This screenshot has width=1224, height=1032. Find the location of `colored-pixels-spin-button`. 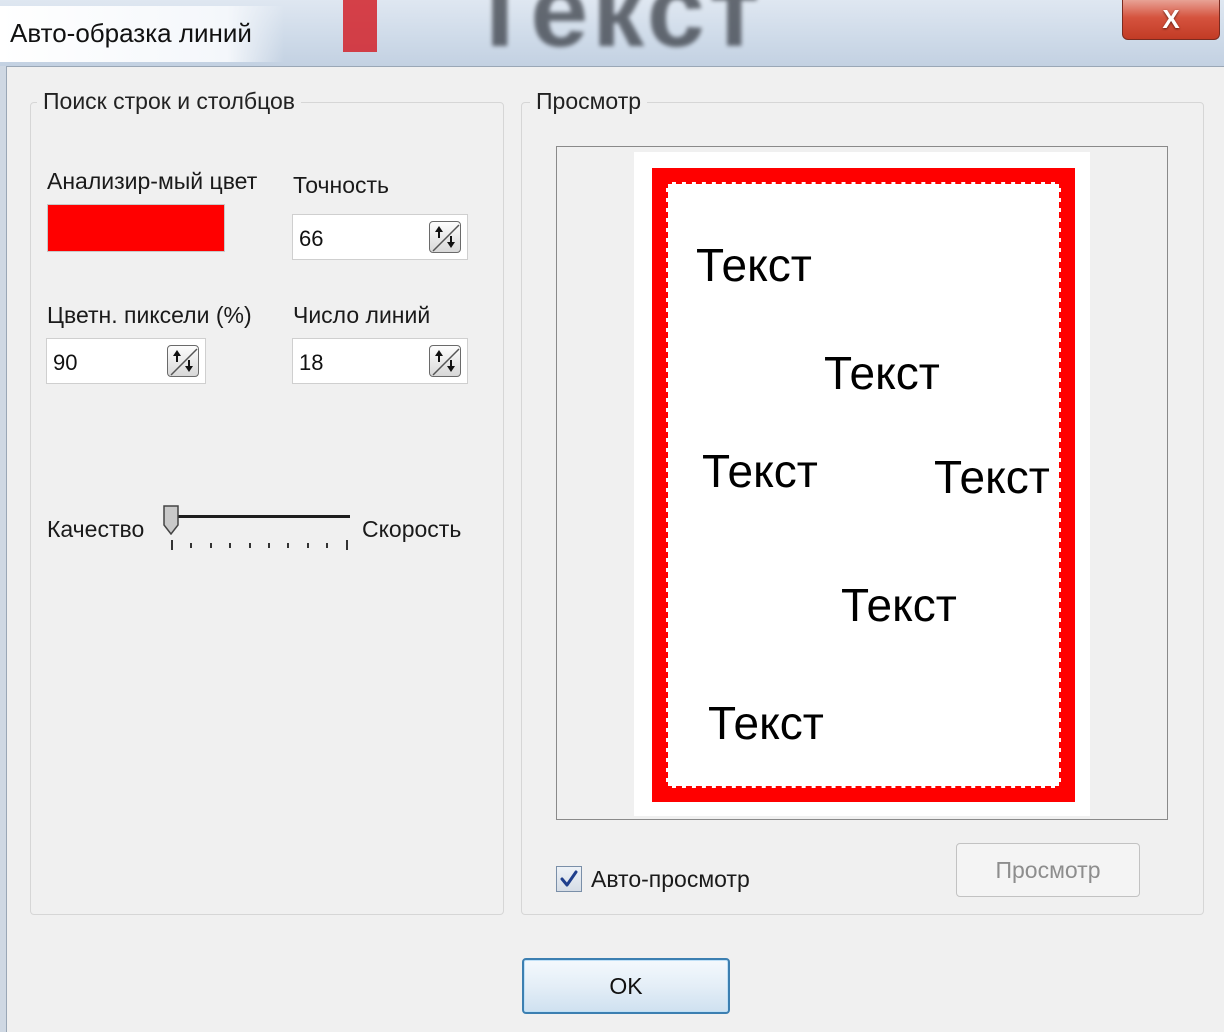

colored-pixels-spin-button is located at coordinates (183, 361).